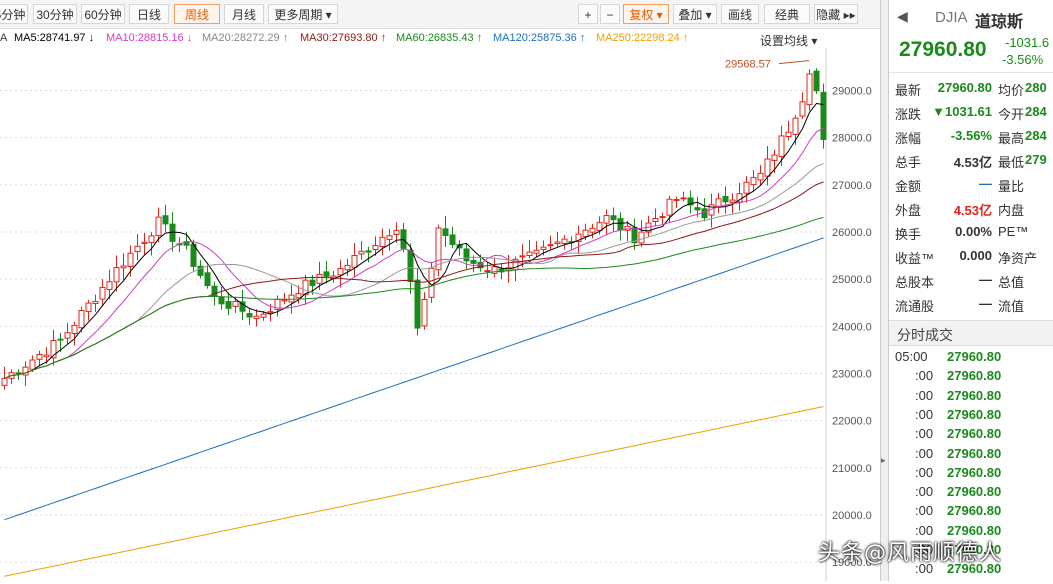 This screenshot has height=584, width=1053. I want to click on more-periods-dropdown: 更多周期 ▾, so click(303, 14).